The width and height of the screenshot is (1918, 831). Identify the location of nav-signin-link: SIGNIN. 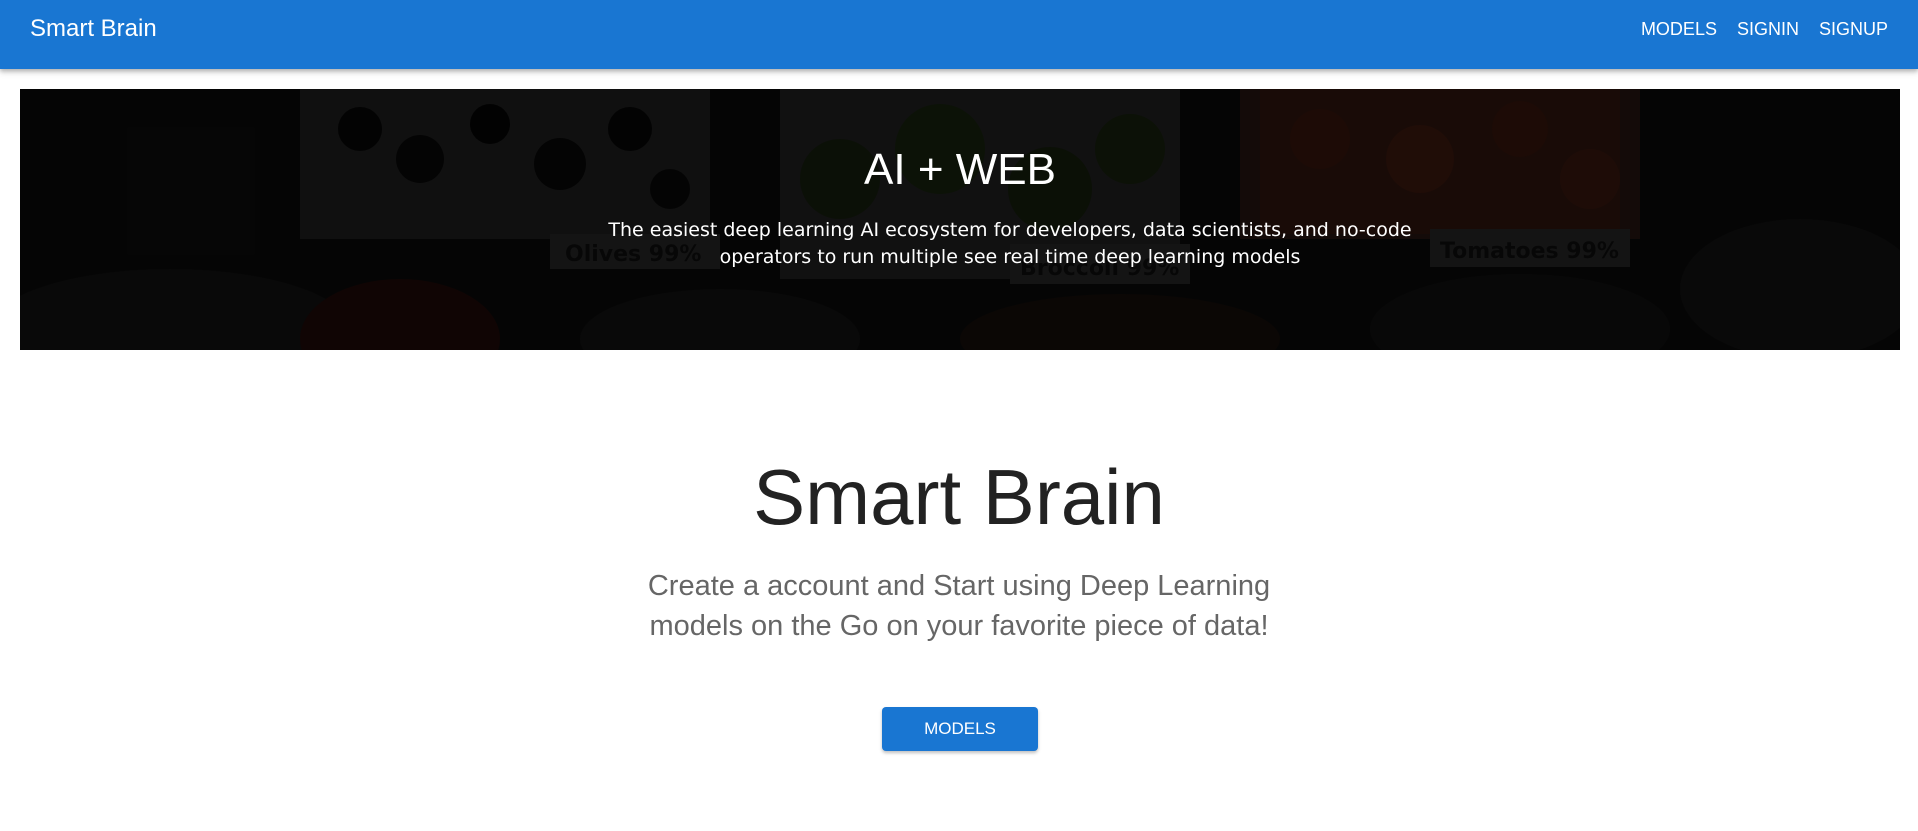
(1768, 29).